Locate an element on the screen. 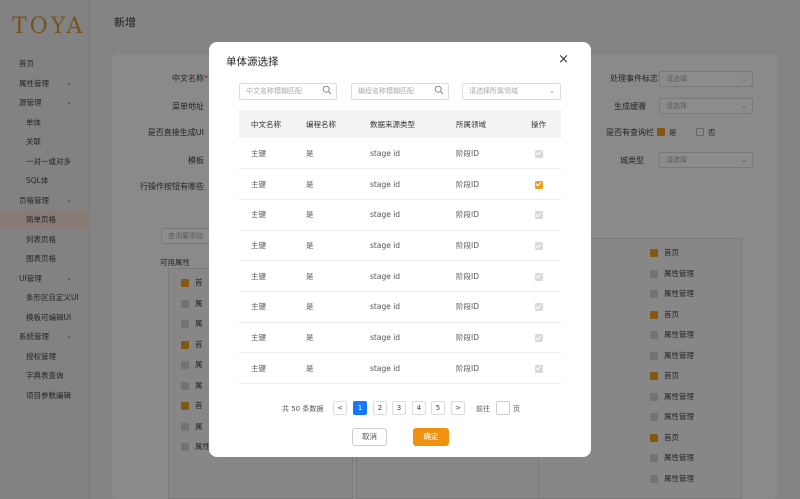 The height and width of the screenshot is (499, 800). pagination: 共 50 条数据 < 1 2 3 4 5 > 前往 页 is located at coordinates (400, 409).